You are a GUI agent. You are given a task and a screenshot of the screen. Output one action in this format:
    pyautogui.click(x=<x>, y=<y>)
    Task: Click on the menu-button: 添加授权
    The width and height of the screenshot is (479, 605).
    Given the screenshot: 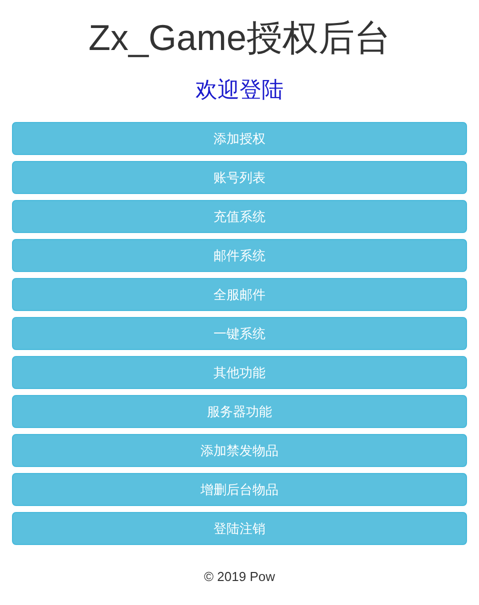 What is the action you would take?
    pyautogui.click(x=239, y=139)
    